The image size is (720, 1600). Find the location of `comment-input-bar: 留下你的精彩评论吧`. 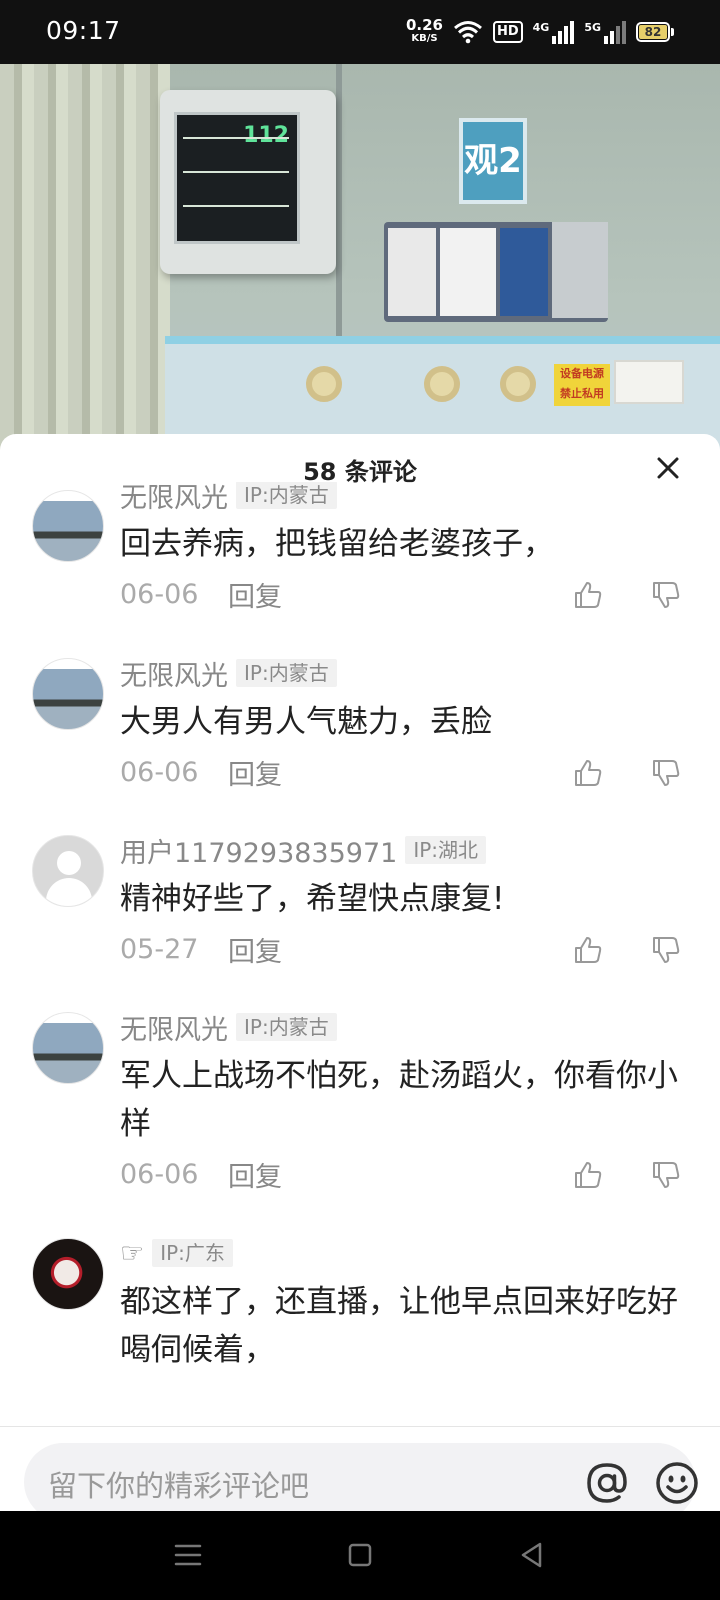

comment-input-bar: 留下你的精彩评论吧 is located at coordinates (360, 1468).